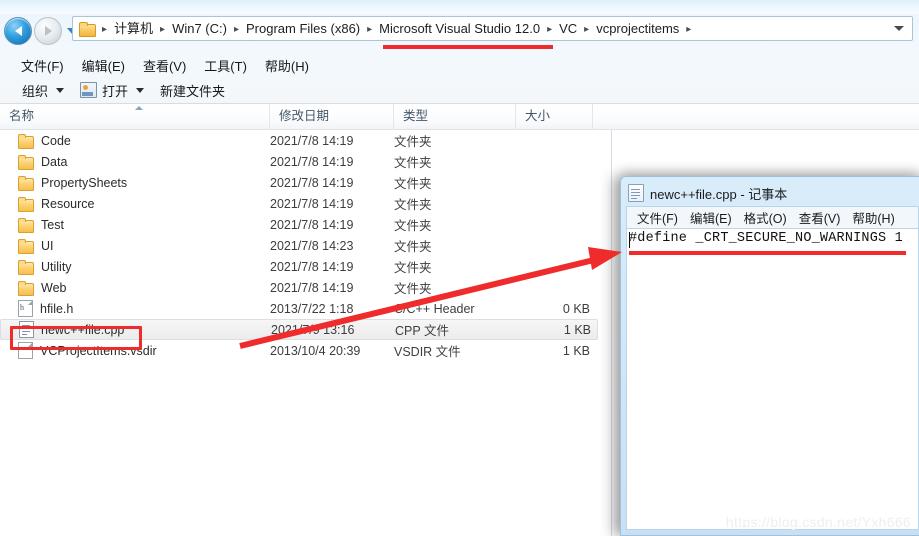 This screenshot has height=536, width=919. What do you see at coordinates (225, 65) in the screenshot?
I see `menu-tools: 工具(T)` at bounding box center [225, 65].